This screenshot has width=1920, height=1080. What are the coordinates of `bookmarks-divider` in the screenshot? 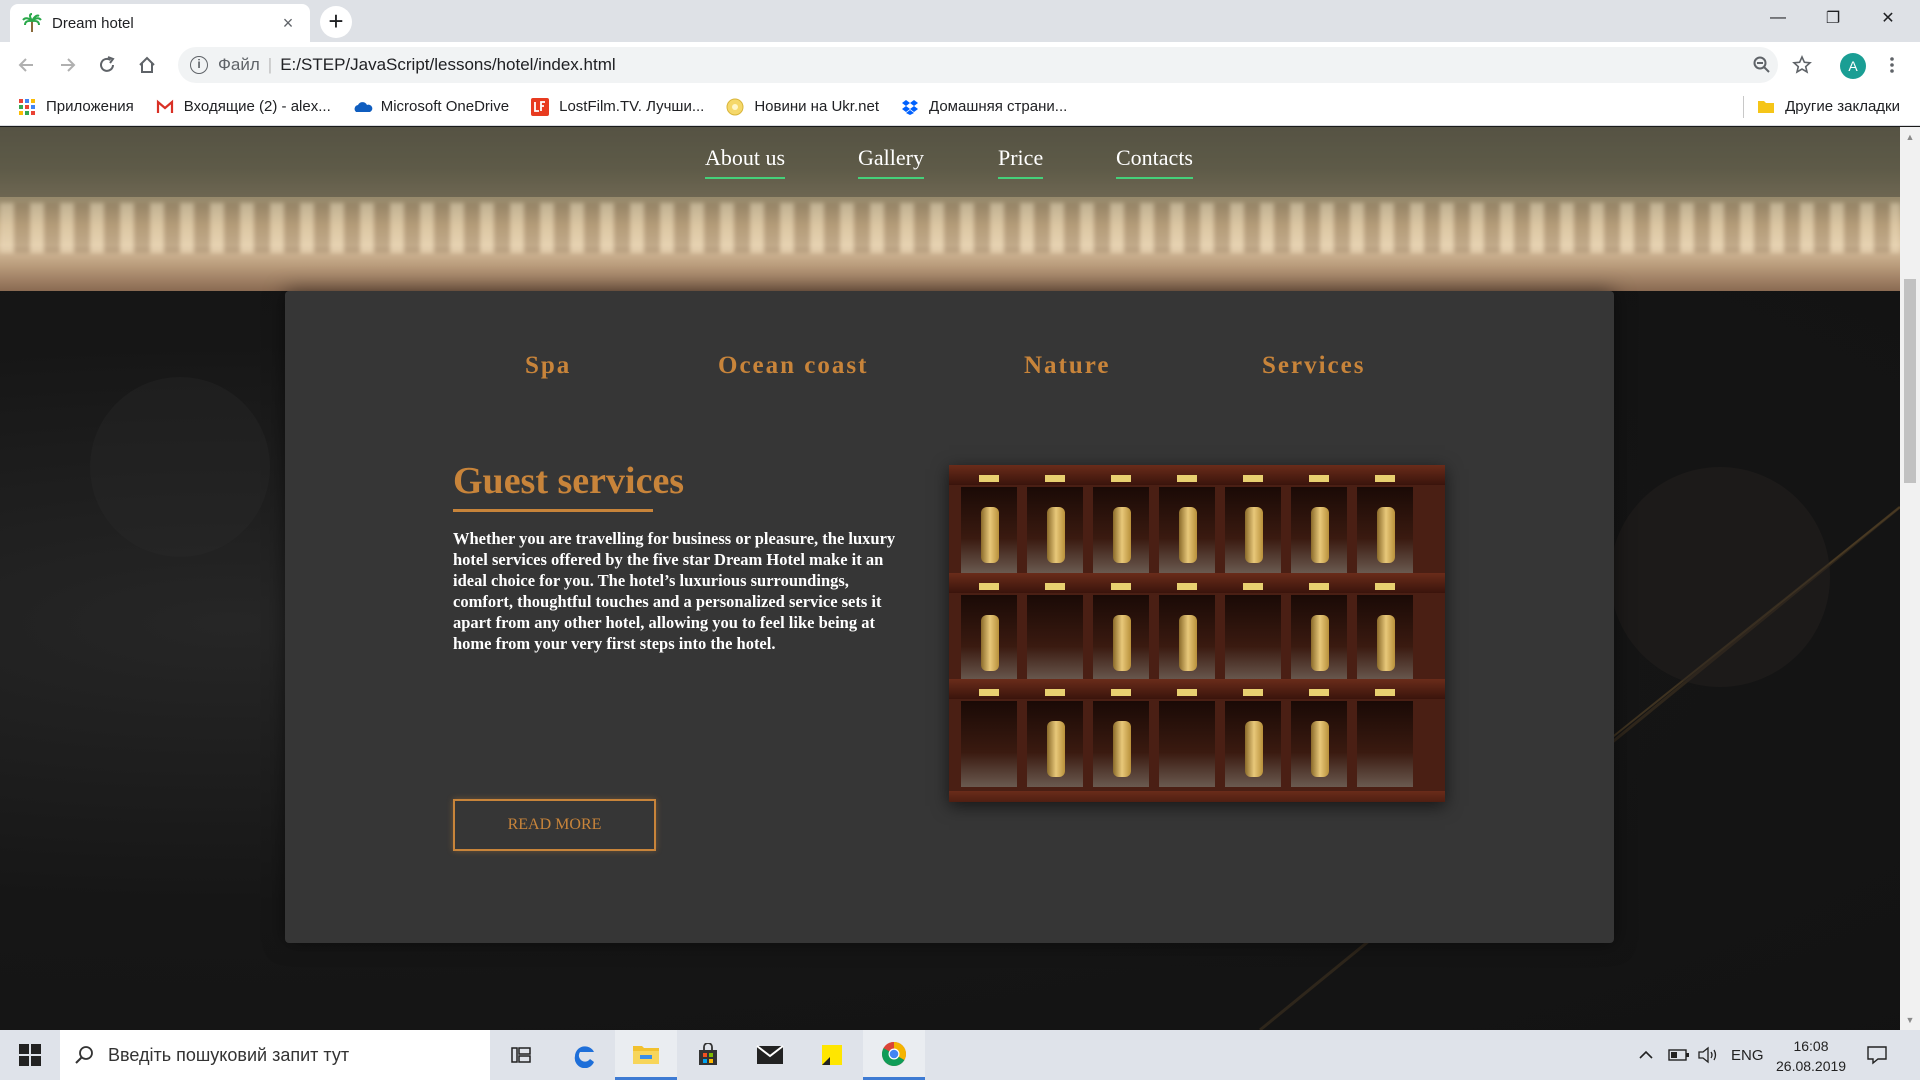 It's located at (1743, 107).